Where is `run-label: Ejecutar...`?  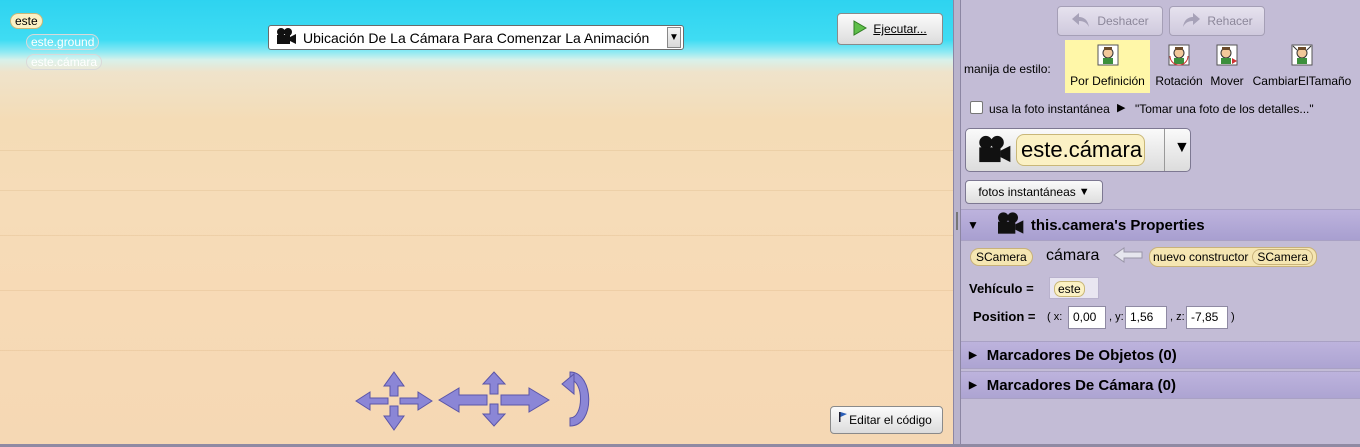 run-label: Ejecutar... is located at coordinates (900, 29).